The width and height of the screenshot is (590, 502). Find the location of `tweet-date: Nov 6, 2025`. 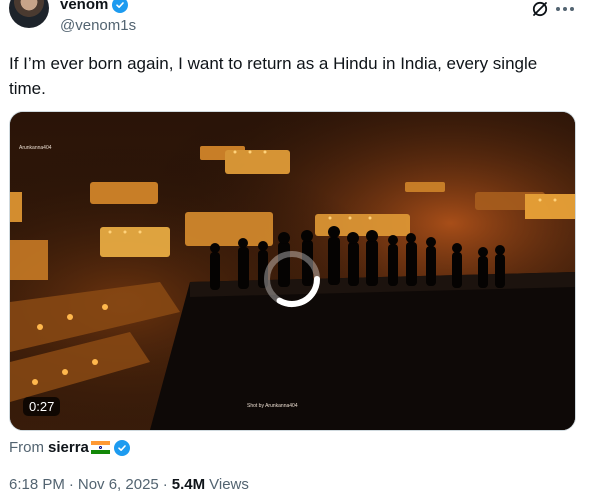

tweet-date: Nov 6, 2025 is located at coordinates (118, 484).